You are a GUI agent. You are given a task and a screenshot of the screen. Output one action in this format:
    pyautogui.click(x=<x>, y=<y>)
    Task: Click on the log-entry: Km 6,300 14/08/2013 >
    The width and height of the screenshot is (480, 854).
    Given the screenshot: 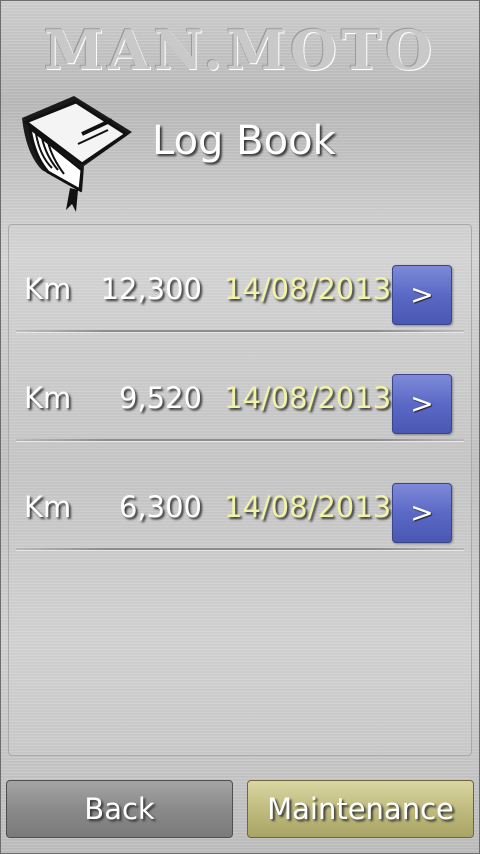 What is the action you would take?
    pyautogui.click(x=240, y=506)
    